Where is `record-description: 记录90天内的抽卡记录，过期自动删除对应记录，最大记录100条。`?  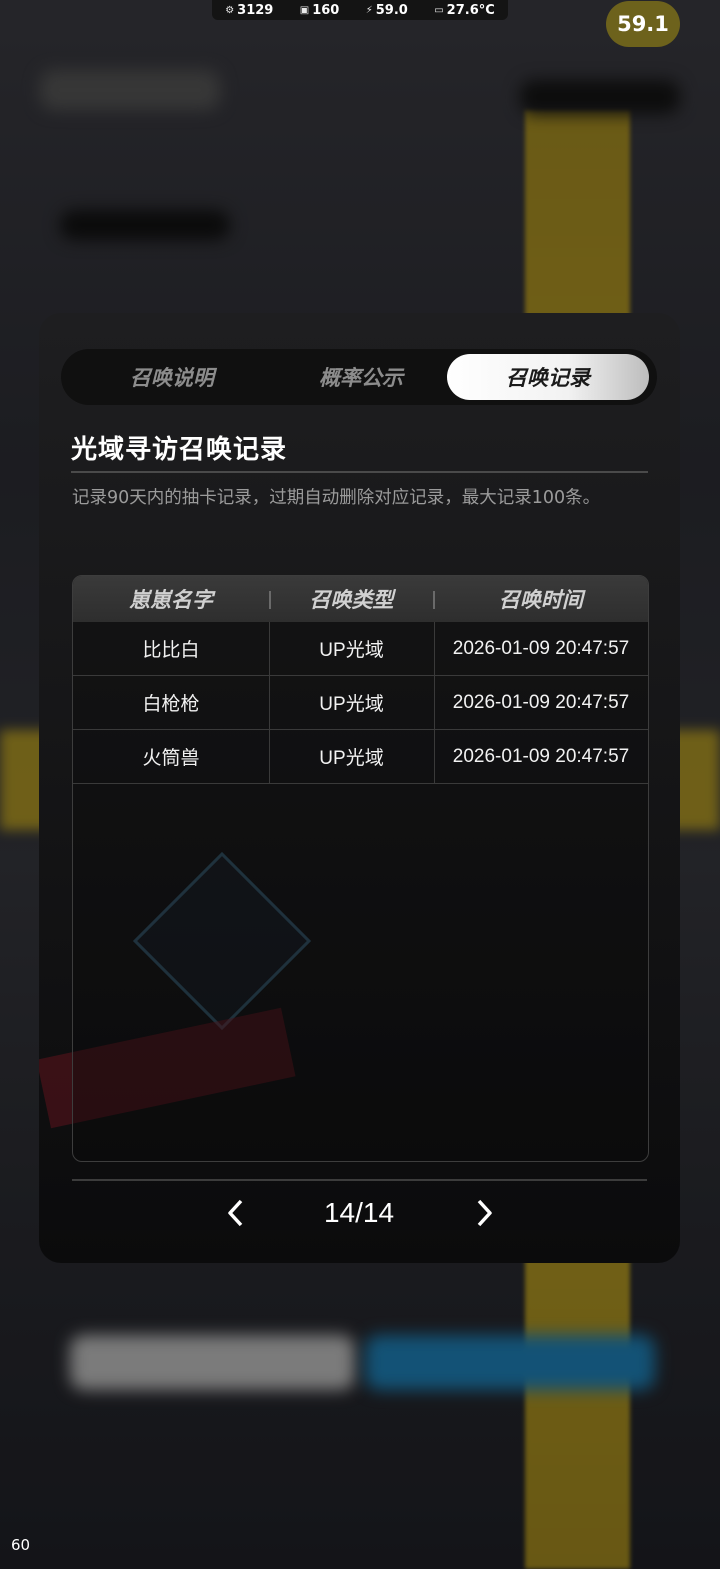 record-description: 记录90天内的抽卡记录，过期自动删除对应记录，最大记录100条。 is located at coordinates (336, 498).